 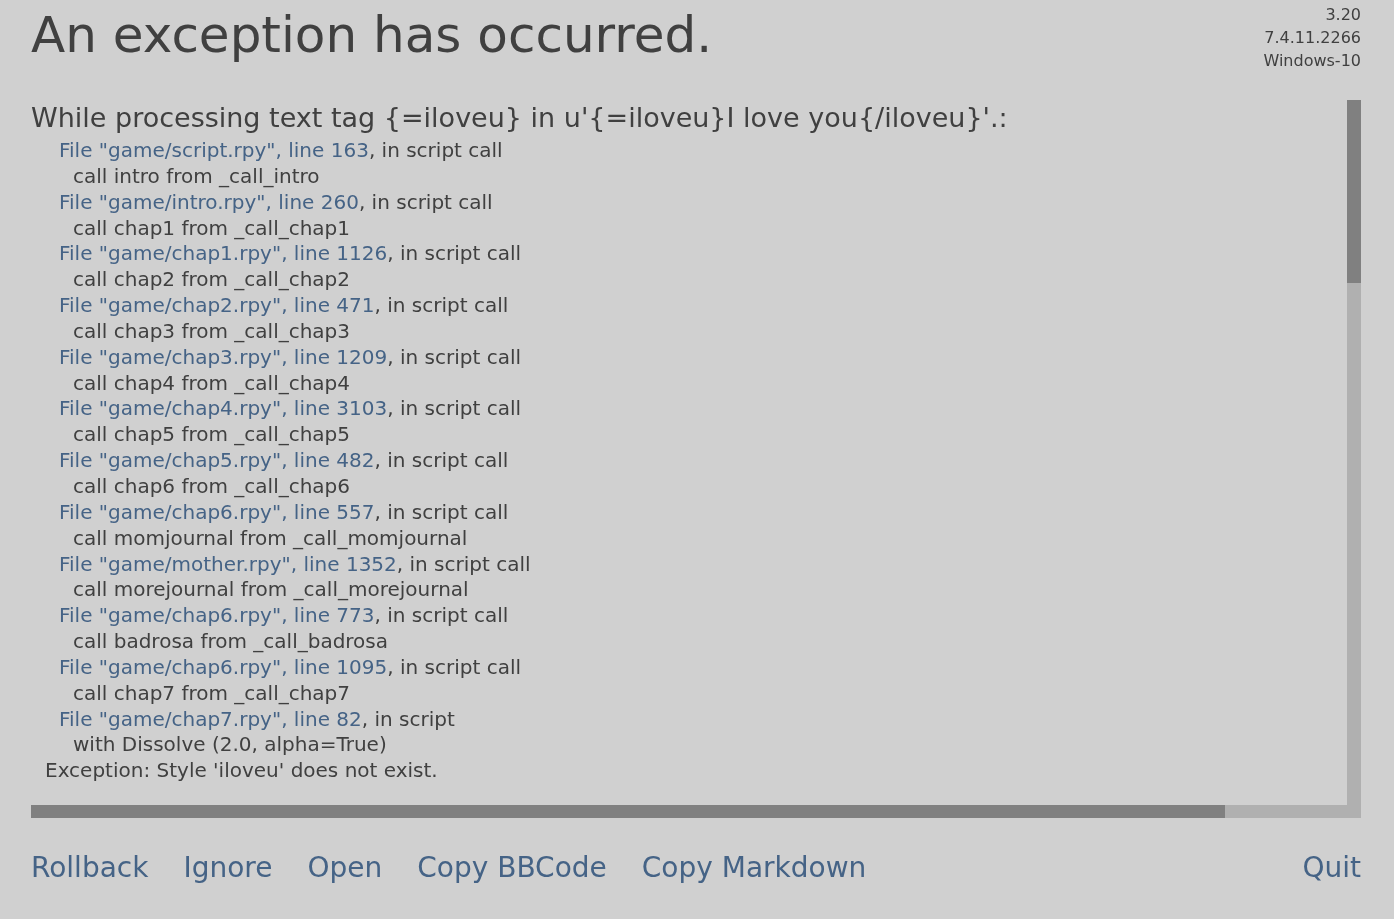 What do you see at coordinates (520, 118) in the screenshot?
I see `error-heading: While processing text tag {=iloveu} in u'{=iloveu}I love you{/iloveu}'.:` at bounding box center [520, 118].